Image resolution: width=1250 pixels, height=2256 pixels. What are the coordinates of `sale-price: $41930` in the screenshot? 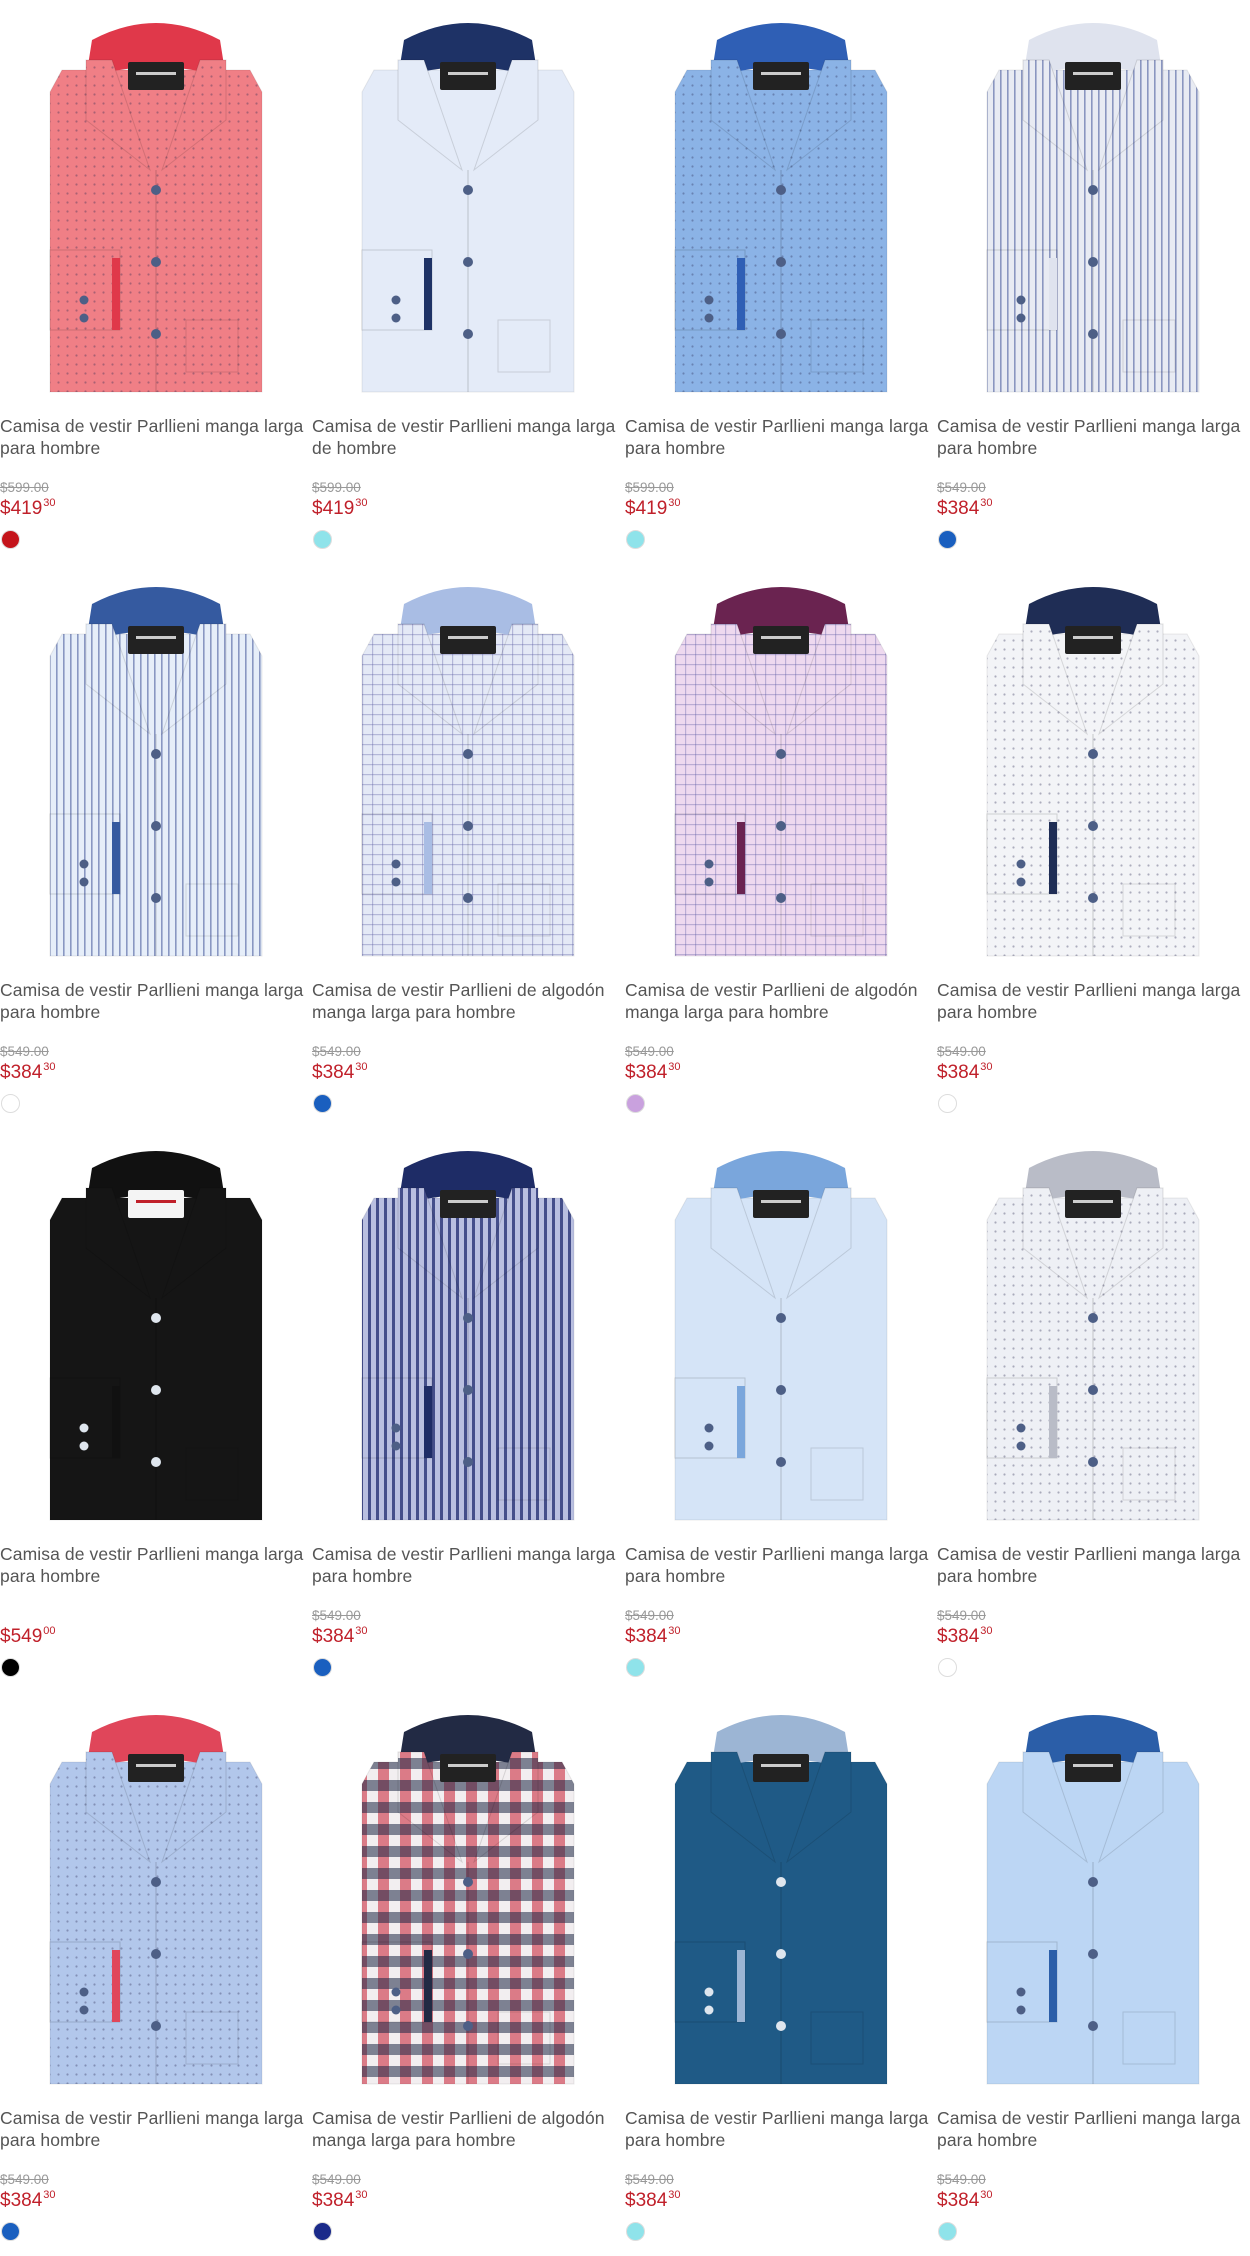 It's located at (28, 508).